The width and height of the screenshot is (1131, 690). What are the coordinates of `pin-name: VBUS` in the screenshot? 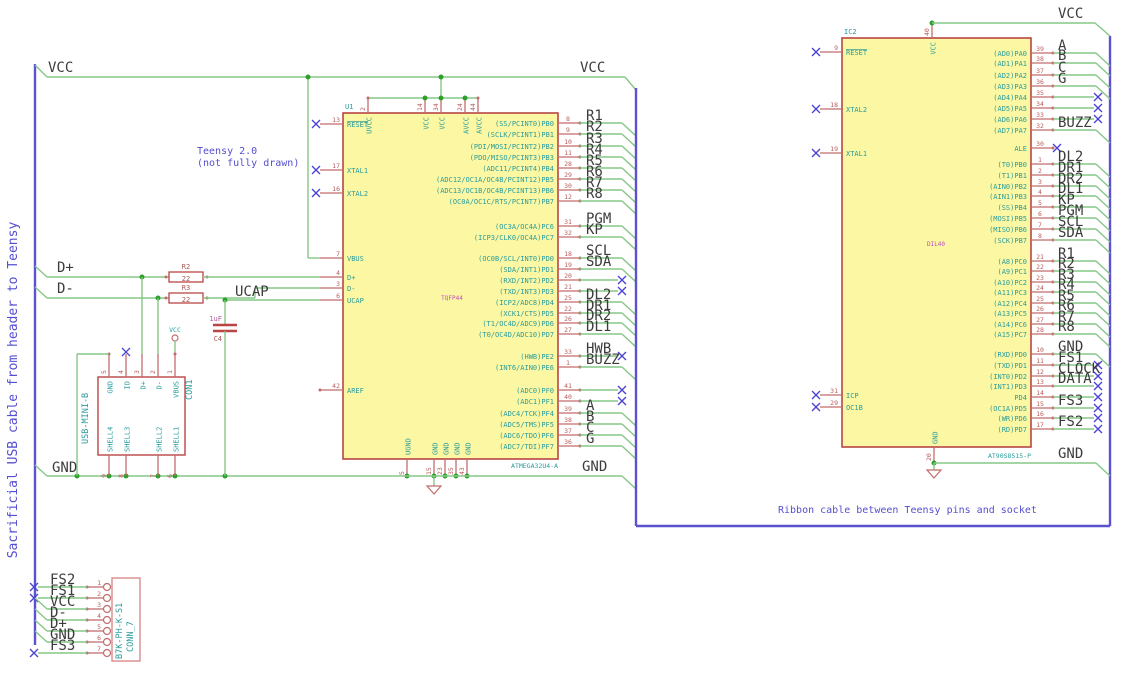 It's located at (177, 389).